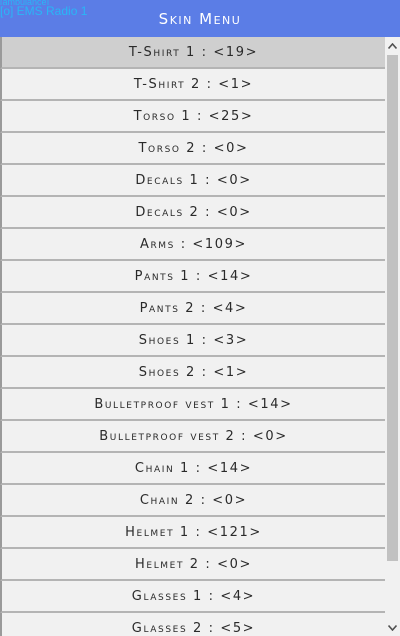 Image resolution: width=400 pixels, height=636 pixels. I want to click on menu-item-glasses-1: Glasses 1 : <4>, so click(192, 597).